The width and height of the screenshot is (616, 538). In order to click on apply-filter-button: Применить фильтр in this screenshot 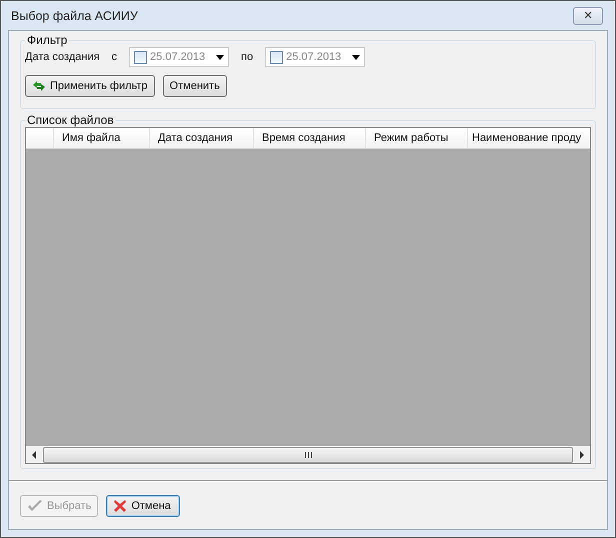, I will do `click(90, 86)`.